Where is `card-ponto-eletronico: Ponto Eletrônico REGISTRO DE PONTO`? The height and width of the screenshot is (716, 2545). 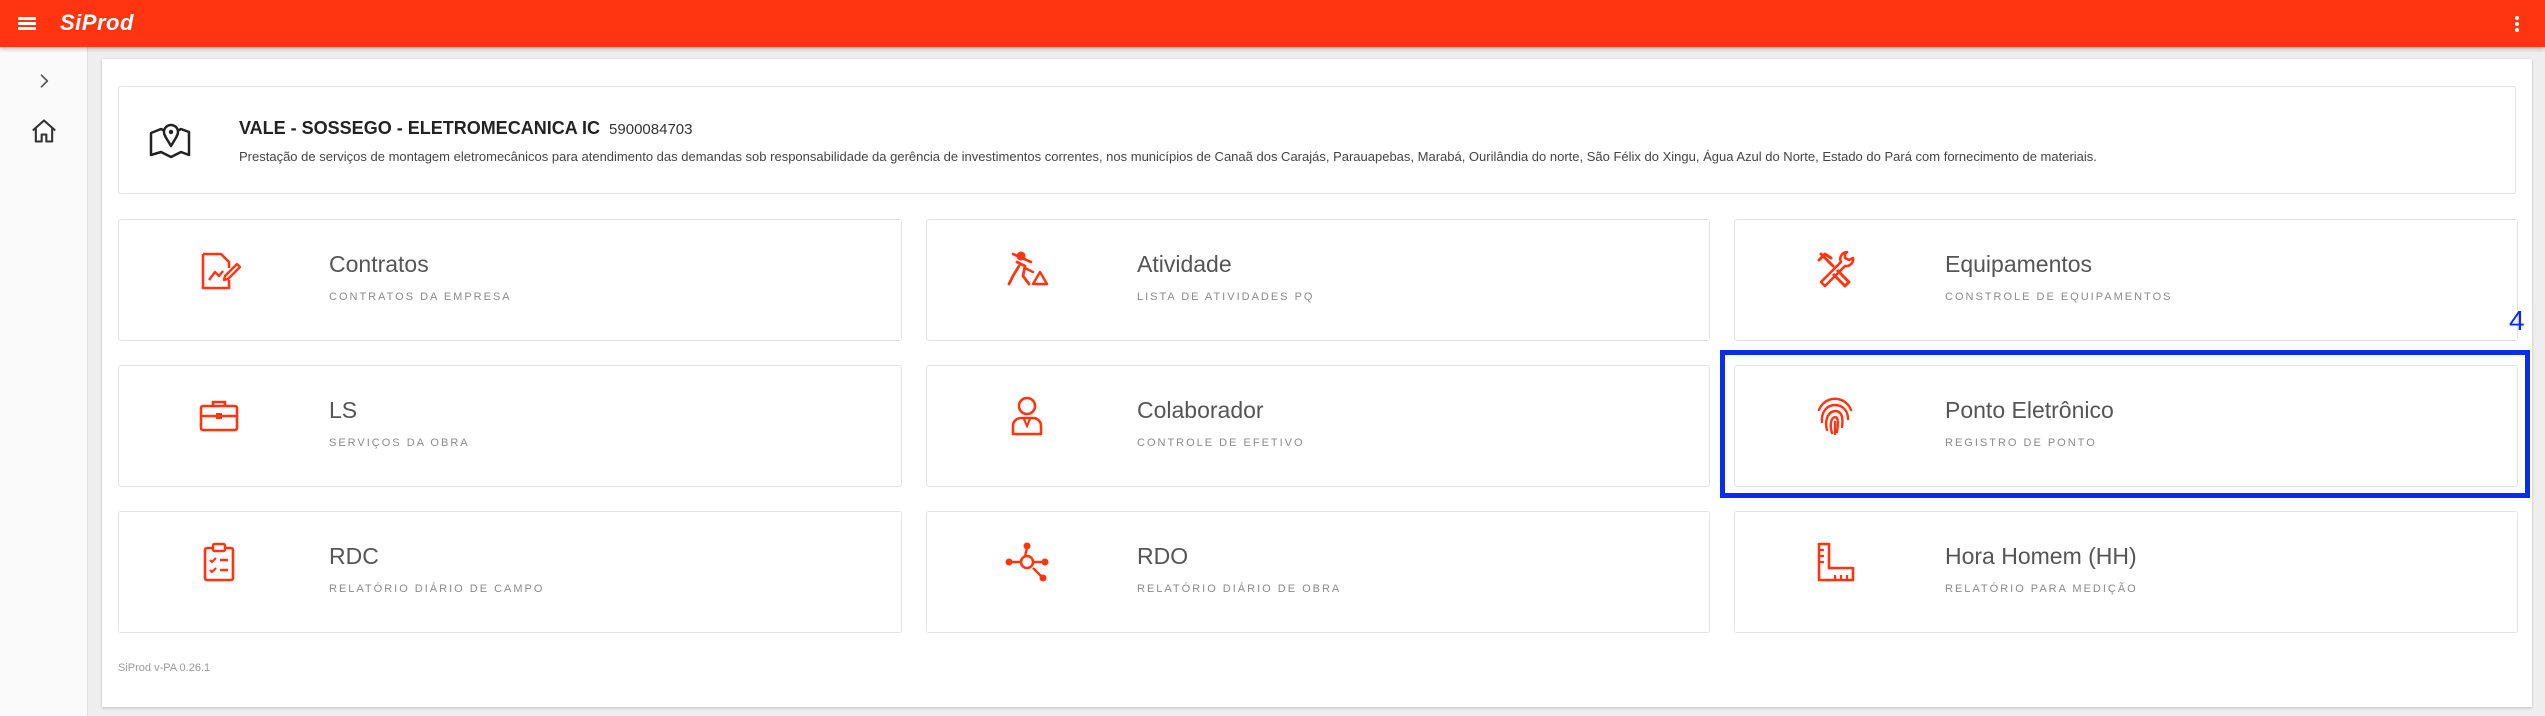 card-ponto-eletronico: Ponto Eletrônico REGISTRO DE PONTO is located at coordinates (2126, 426).